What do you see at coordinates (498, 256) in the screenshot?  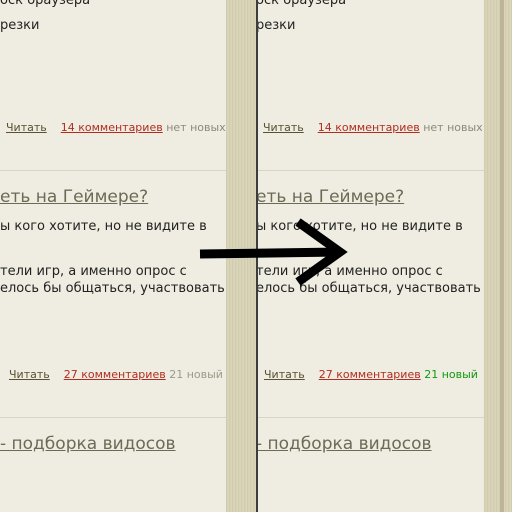 I see `page-right-edge` at bounding box center [498, 256].